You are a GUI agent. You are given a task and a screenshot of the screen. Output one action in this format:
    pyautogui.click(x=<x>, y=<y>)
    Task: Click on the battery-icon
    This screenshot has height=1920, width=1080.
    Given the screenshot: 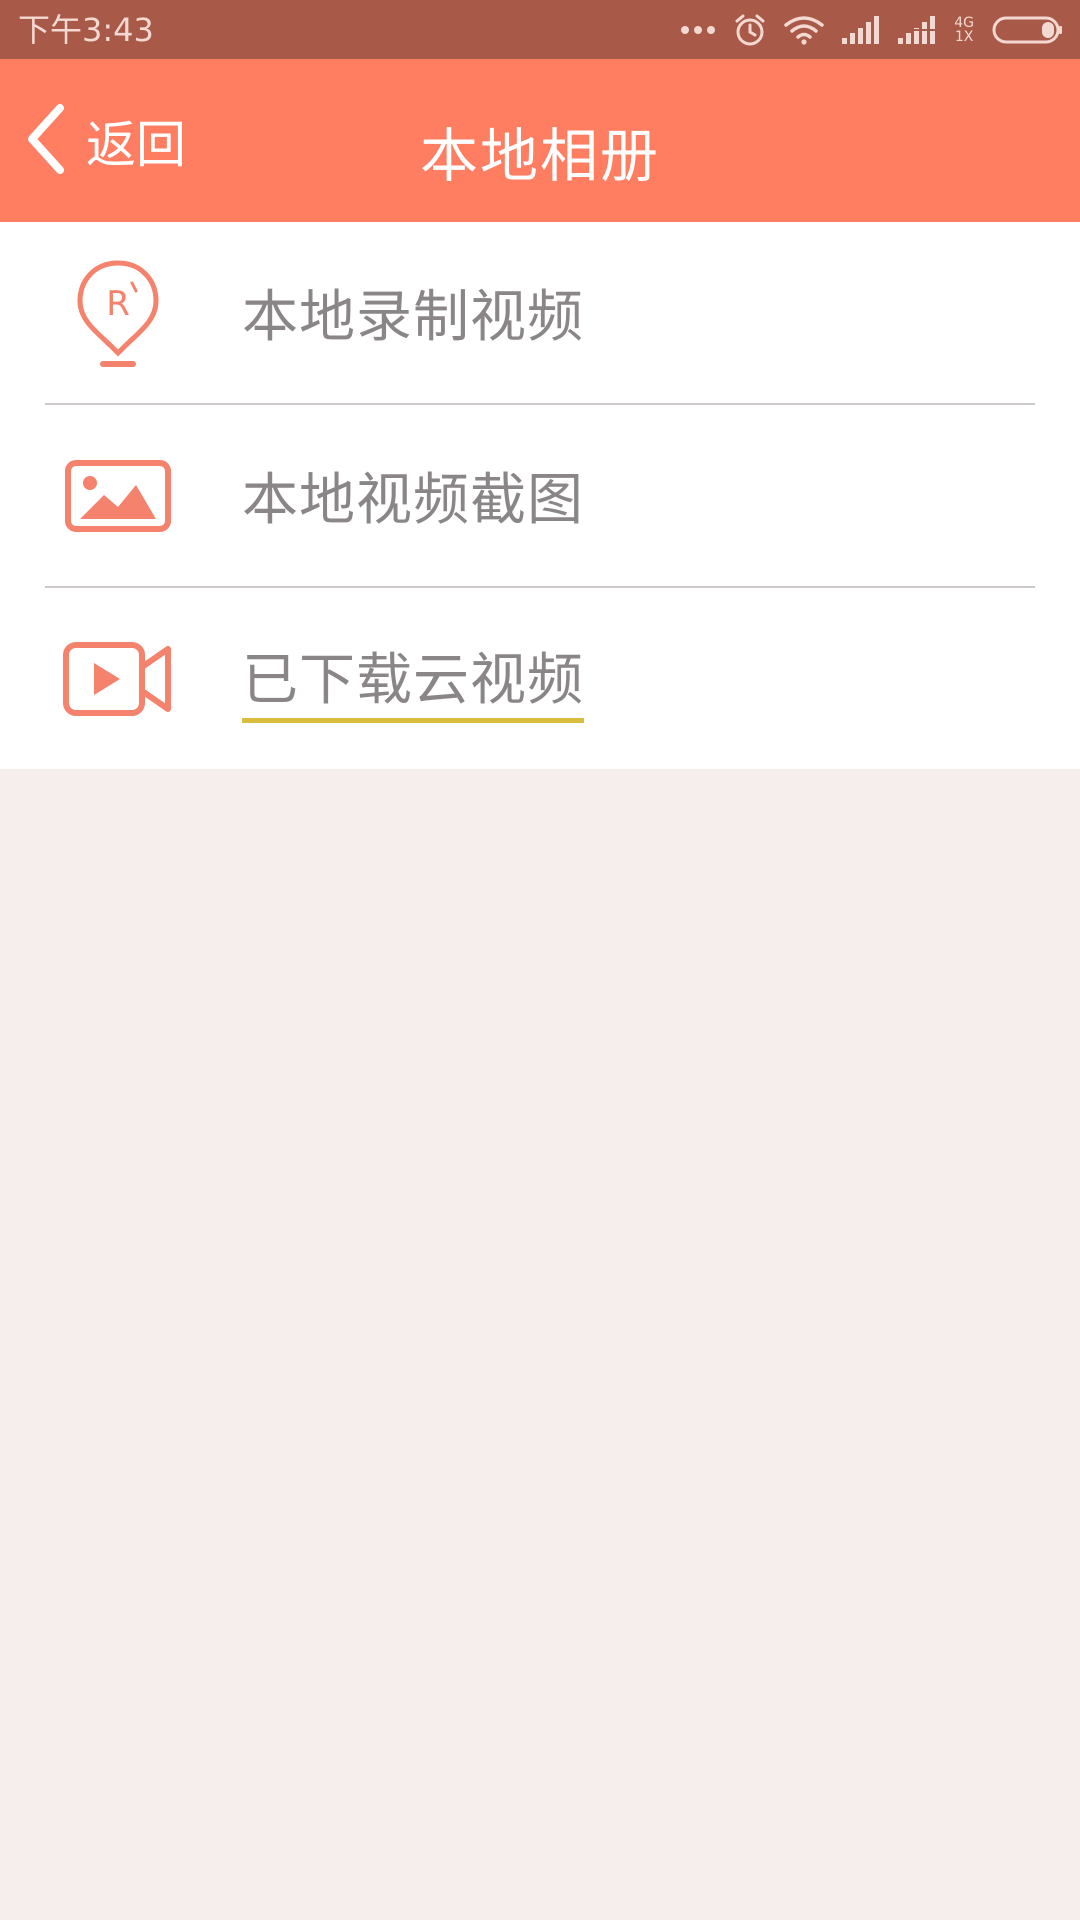 What is the action you would take?
    pyautogui.click(x=1028, y=30)
    